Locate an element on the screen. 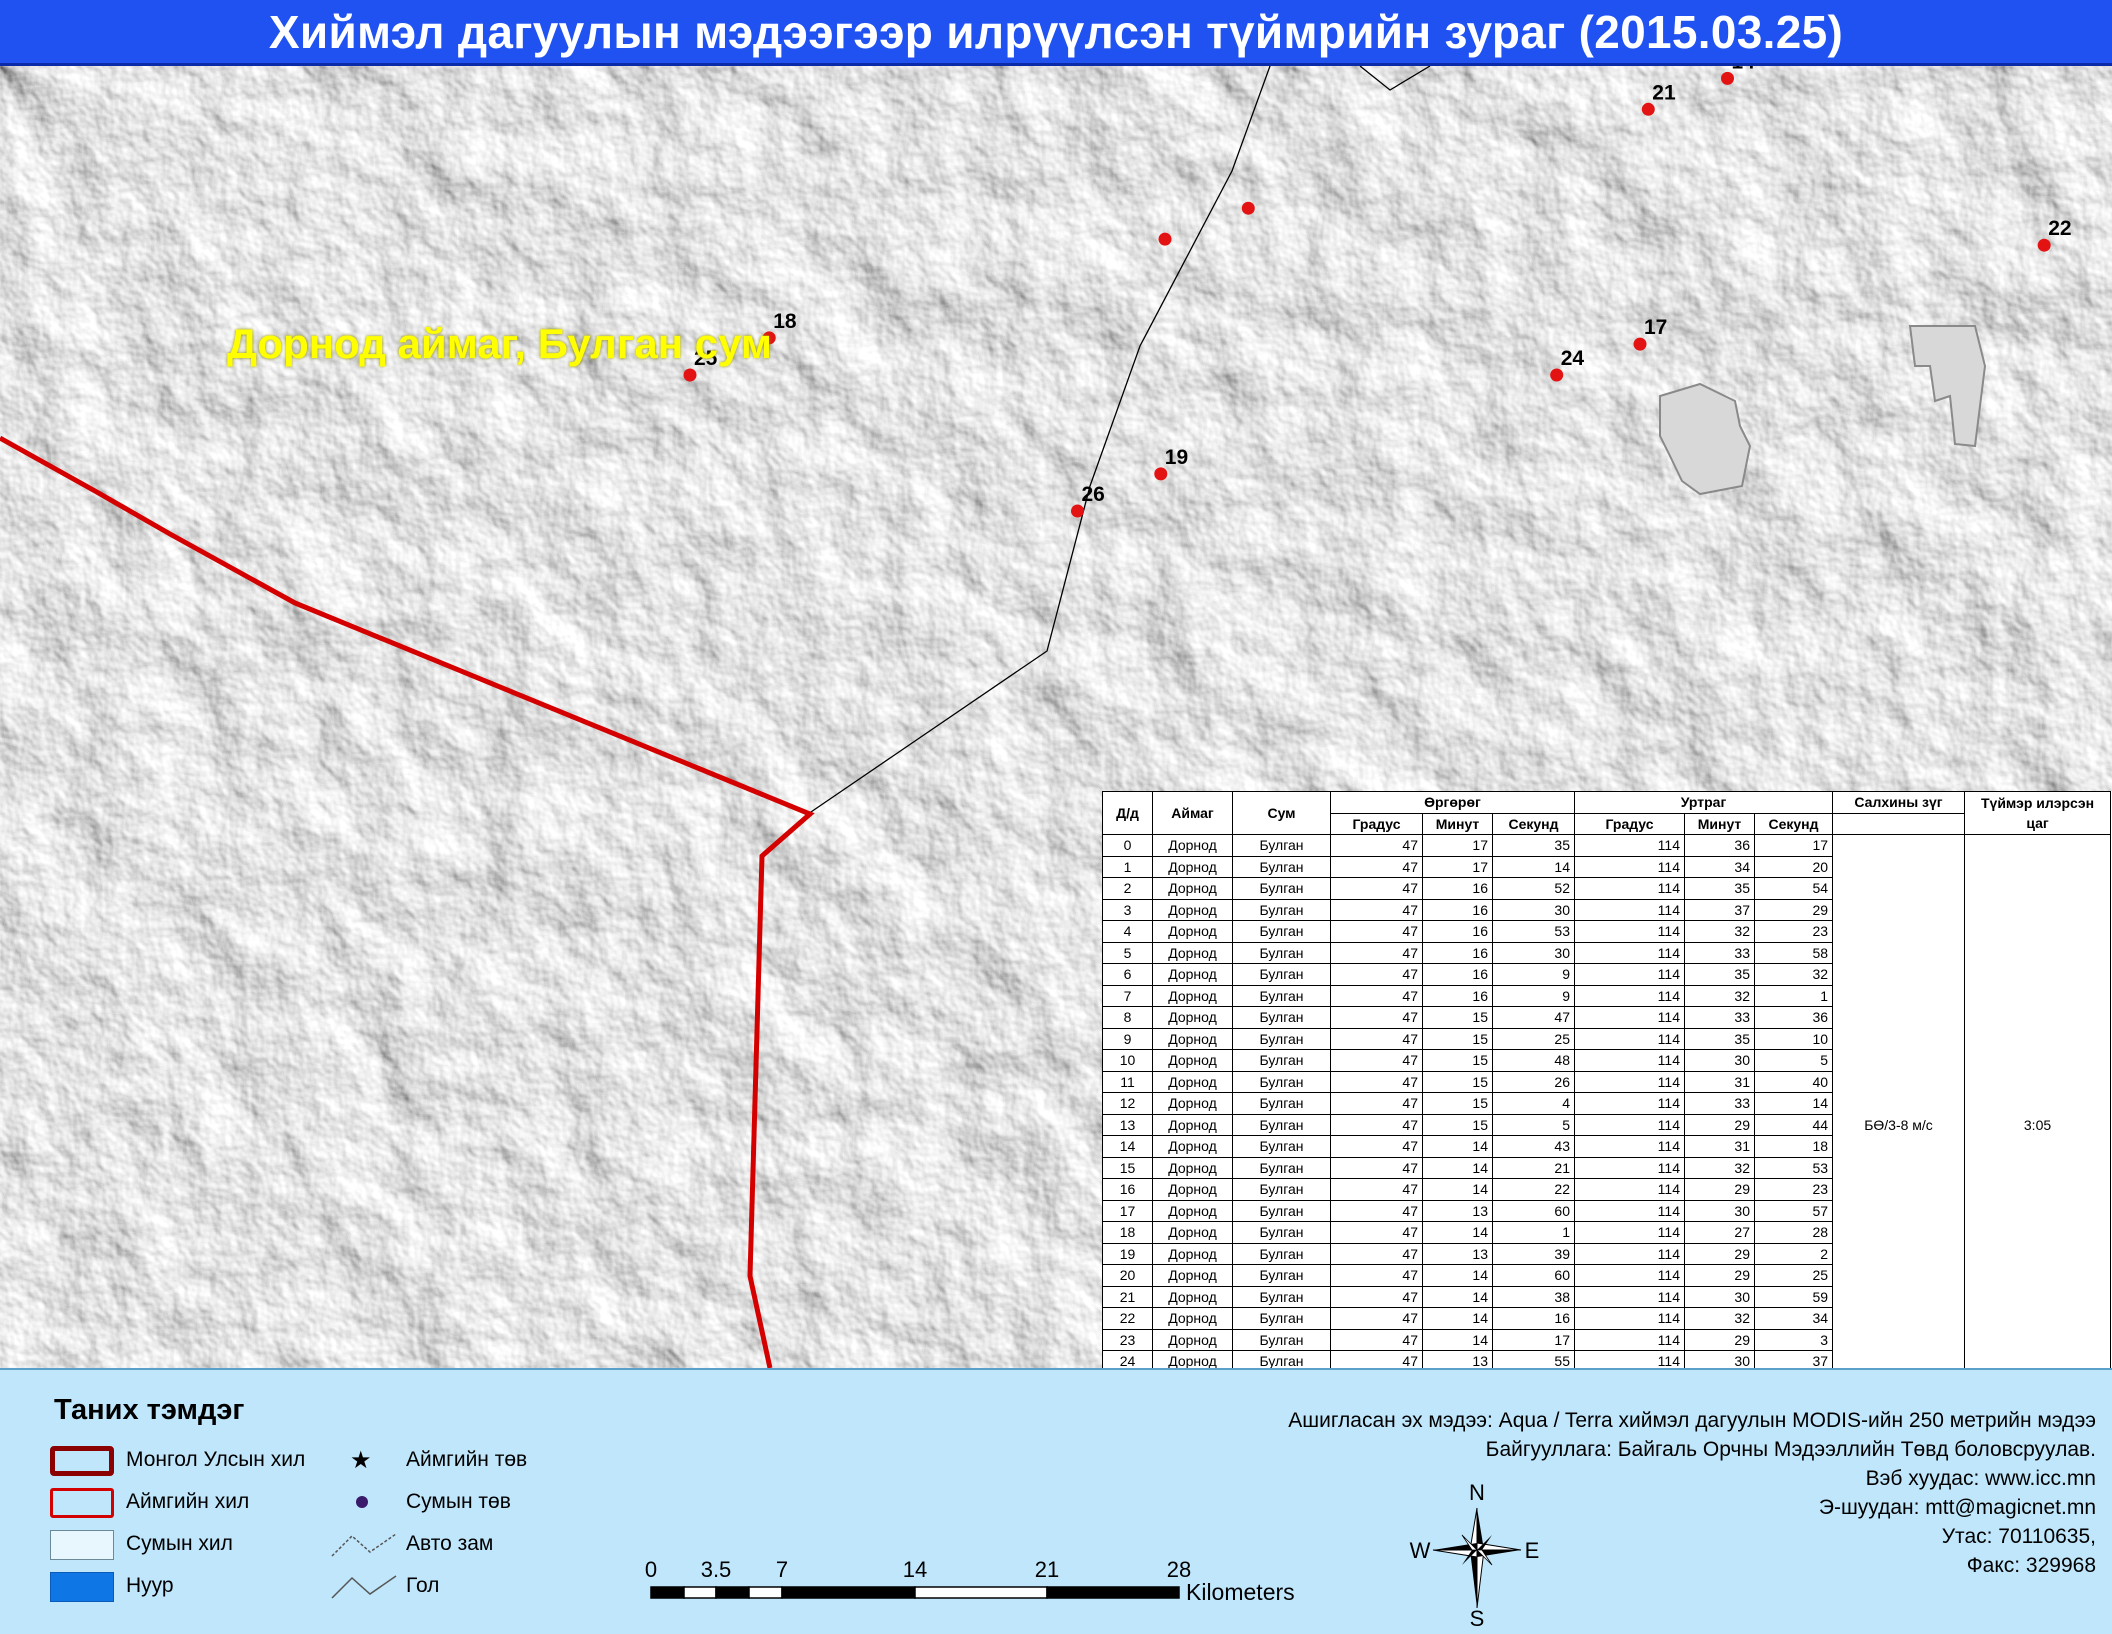  fire-point-label: 14 is located at coordinates (1744, 69).